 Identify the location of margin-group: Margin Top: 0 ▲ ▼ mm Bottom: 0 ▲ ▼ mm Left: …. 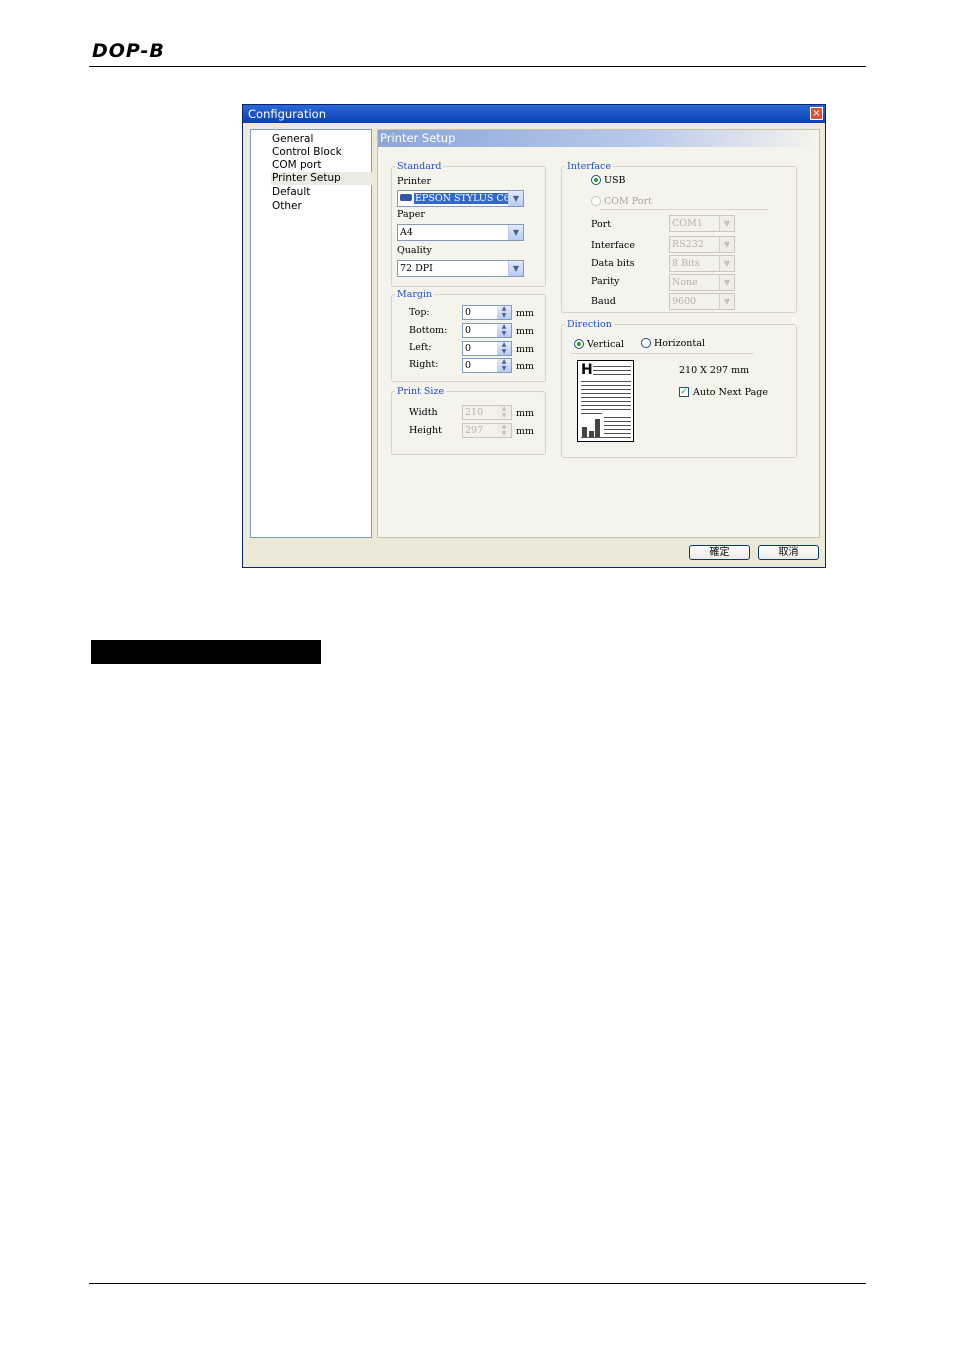
(468, 335).